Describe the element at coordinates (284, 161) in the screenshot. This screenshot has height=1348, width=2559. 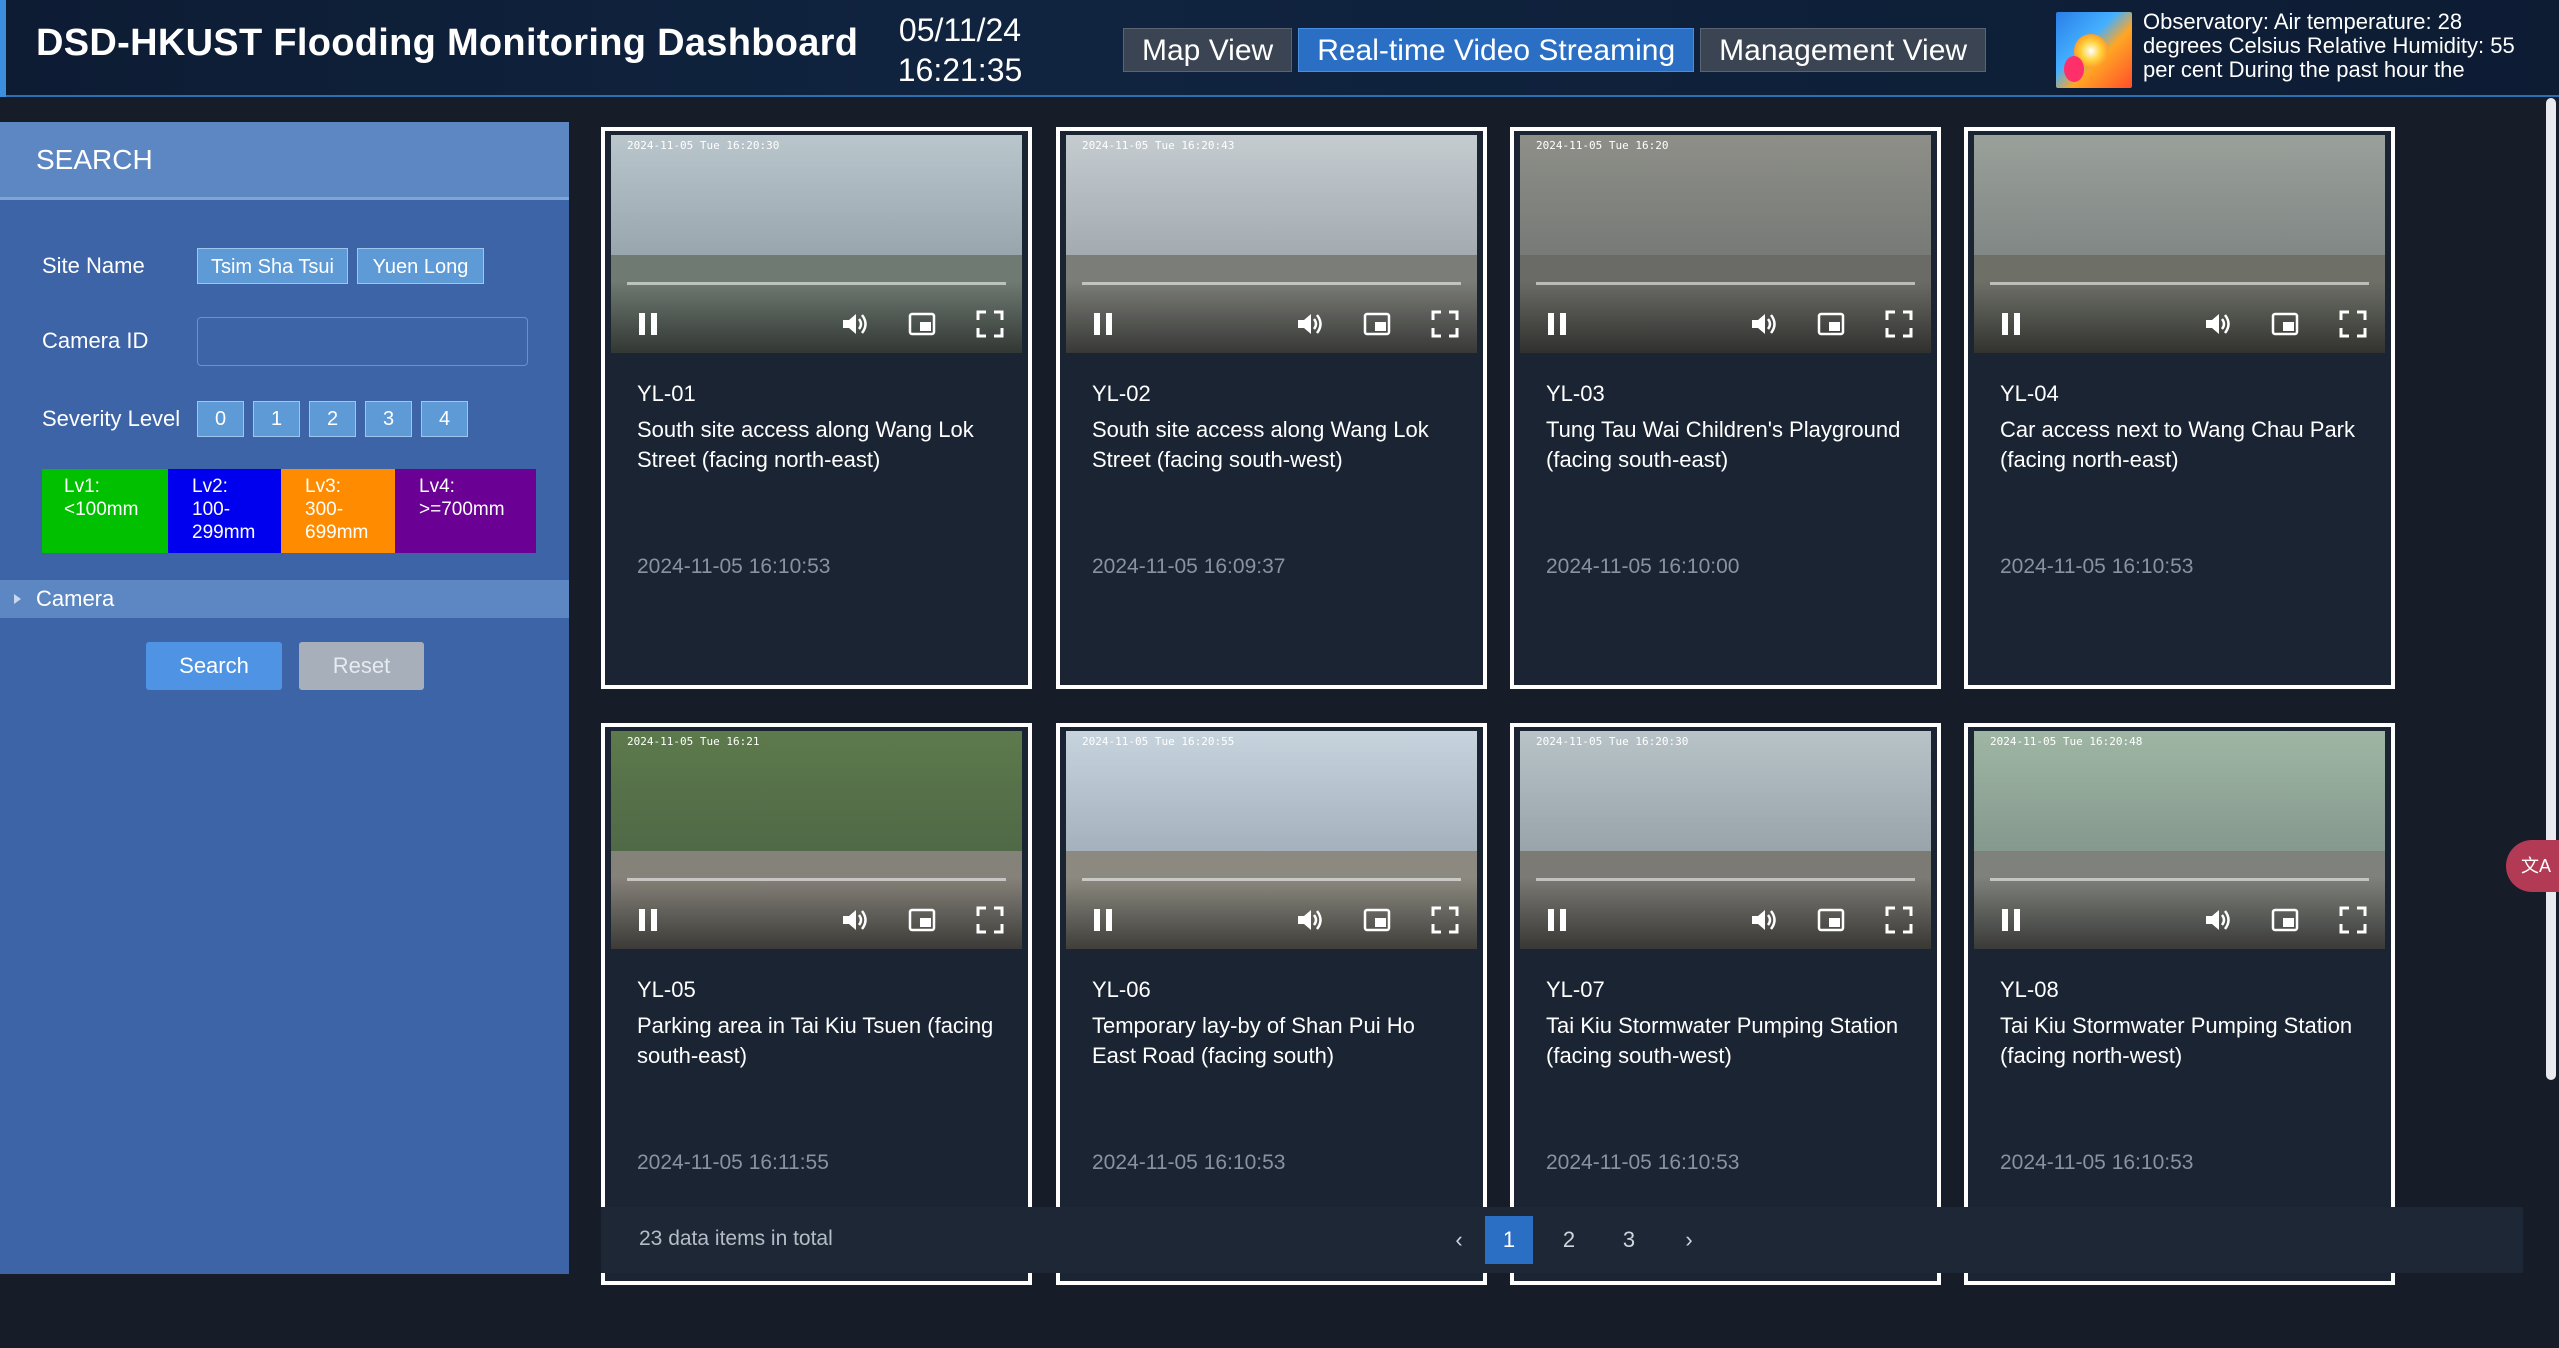
I see `search-heading: SEARCH` at that location.